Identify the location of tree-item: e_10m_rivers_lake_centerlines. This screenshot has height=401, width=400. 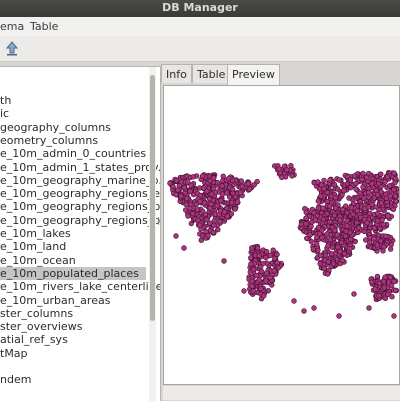
(80, 286).